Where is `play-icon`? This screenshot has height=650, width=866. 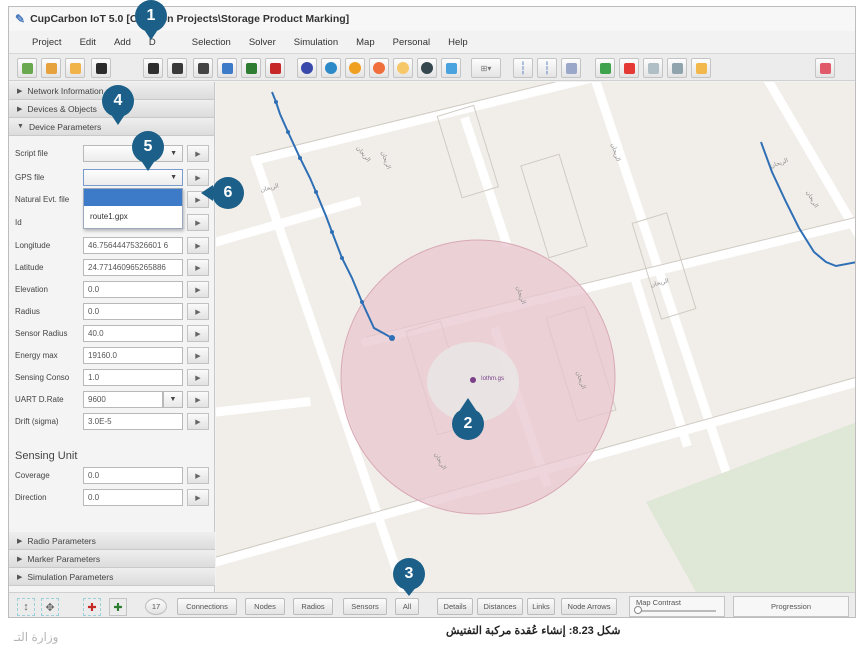 play-icon is located at coordinates (605, 68).